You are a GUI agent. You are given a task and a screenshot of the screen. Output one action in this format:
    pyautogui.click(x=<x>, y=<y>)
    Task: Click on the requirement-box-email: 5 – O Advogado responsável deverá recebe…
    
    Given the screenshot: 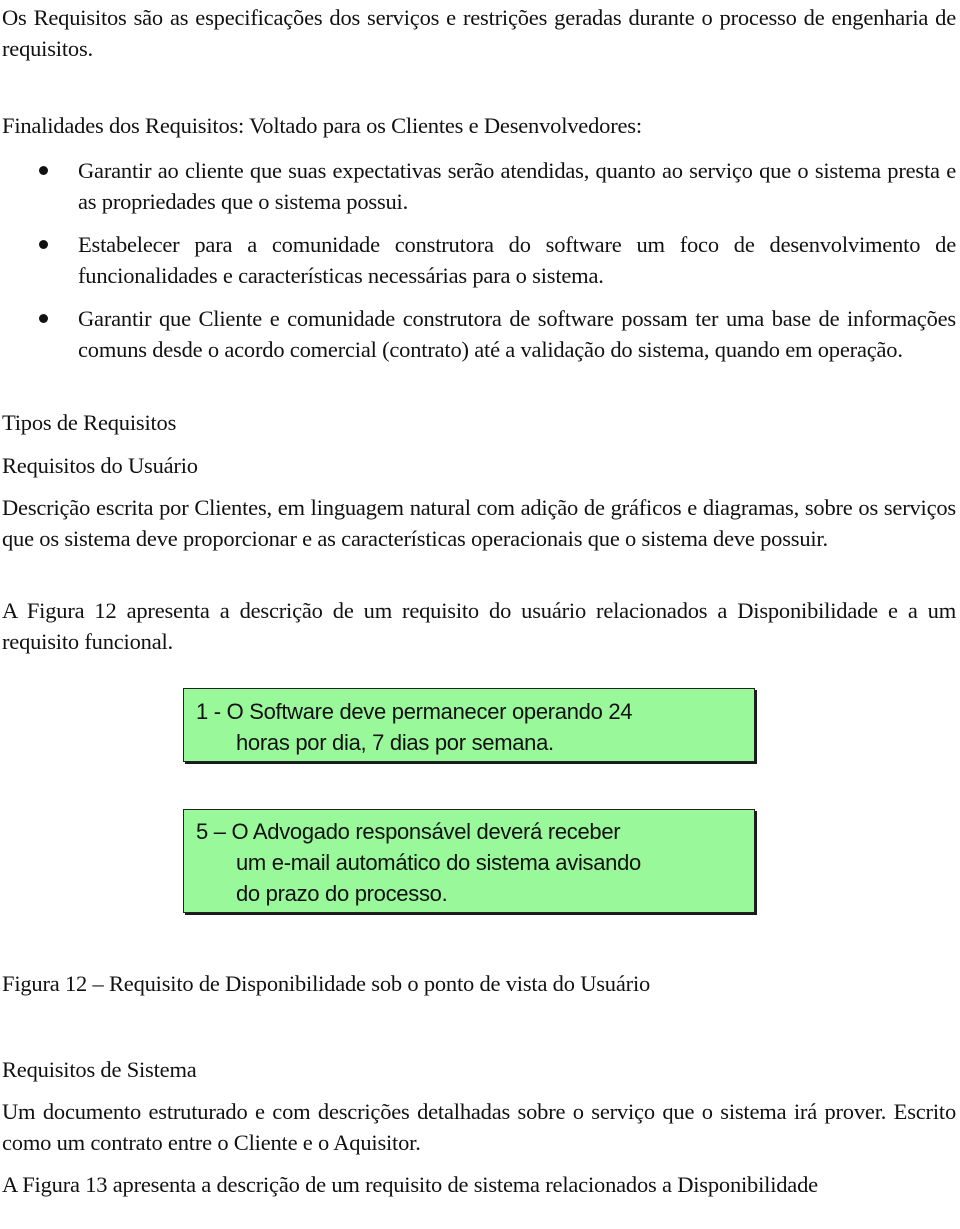 What is the action you would take?
    pyautogui.click(x=469, y=861)
    